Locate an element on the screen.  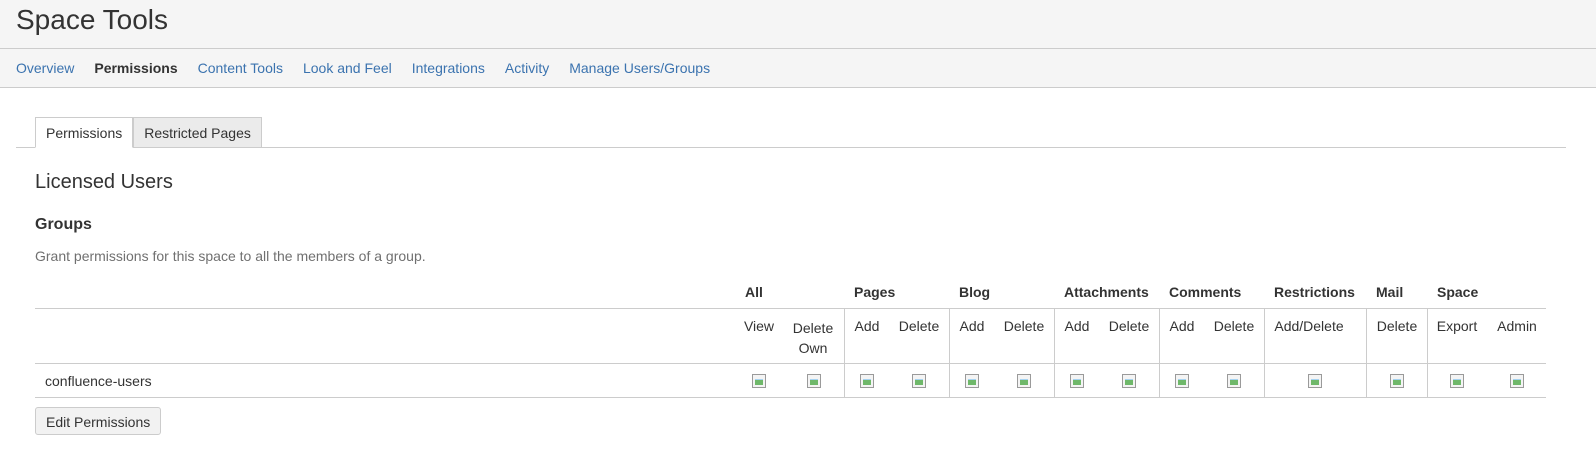
col-header-all-delete-own: Delete Own is located at coordinates (813, 338).